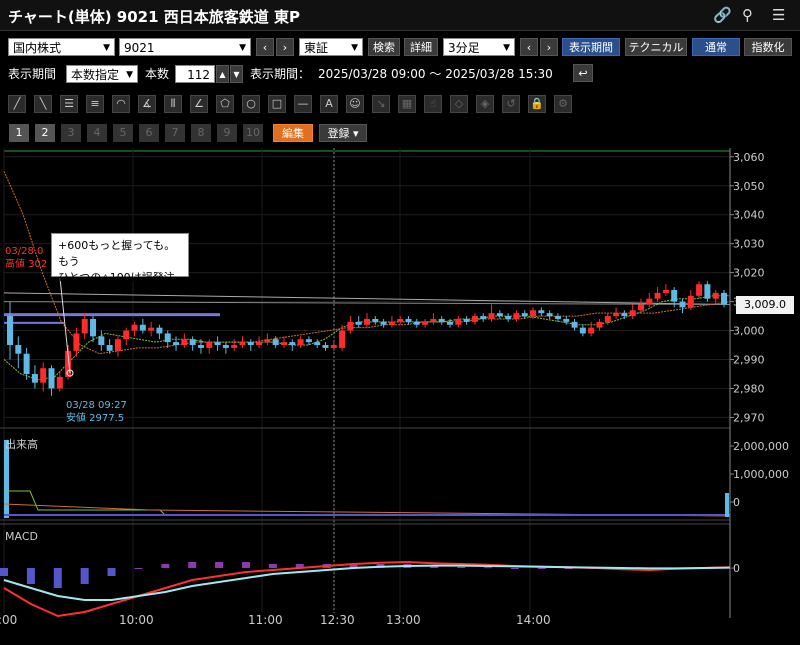 This screenshot has height=645, width=800. What do you see at coordinates (367, 503) in the screenshot?
I see `volume-ma-line` at bounding box center [367, 503].